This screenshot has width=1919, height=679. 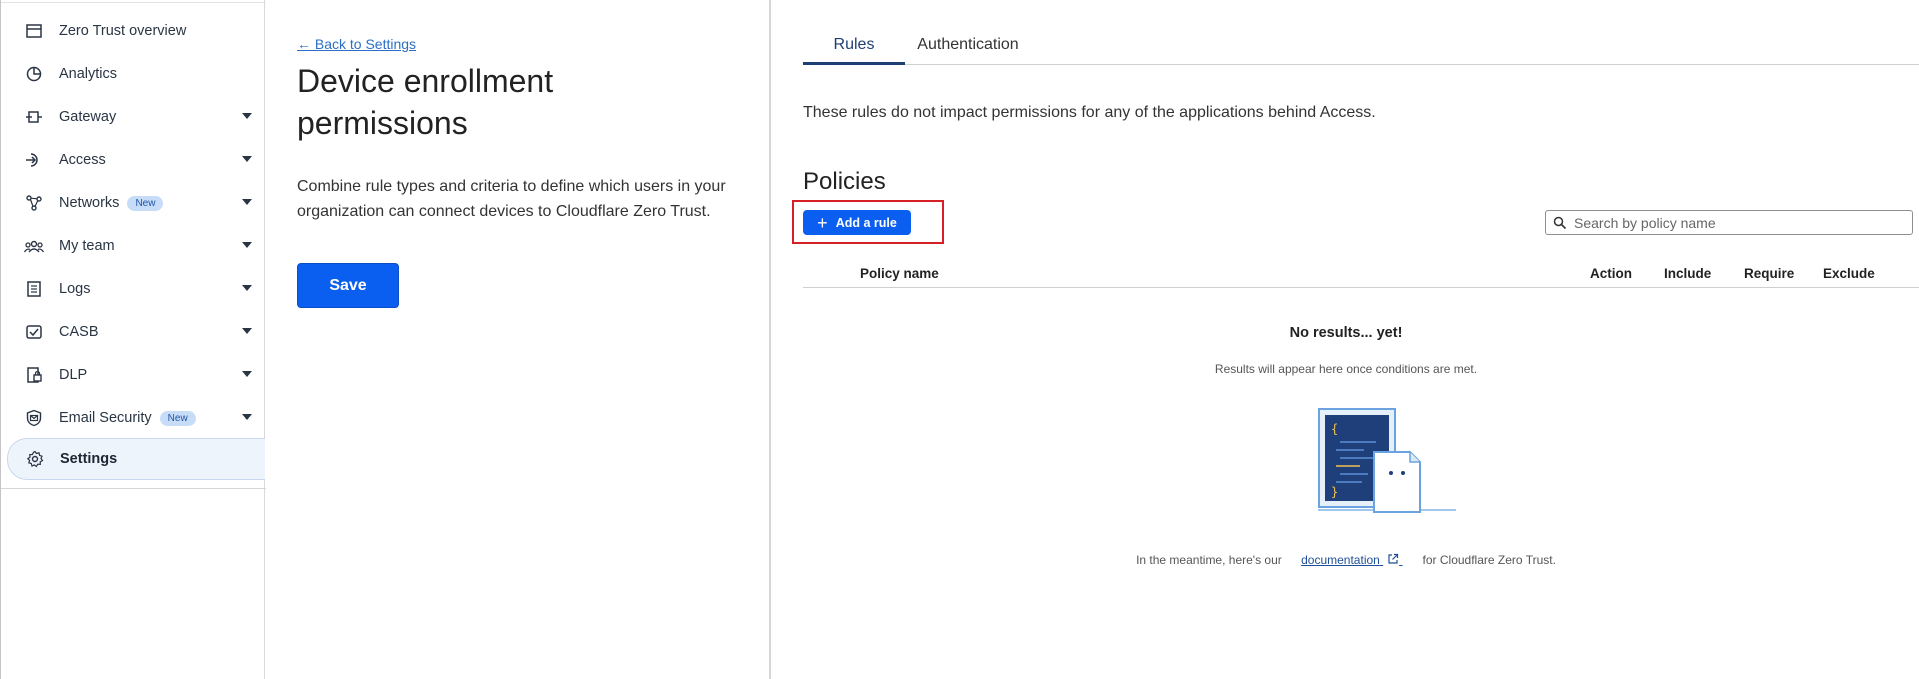 What do you see at coordinates (34, 246) in the screenshot?
I see `team-icon` at bounding box center [34, 246].